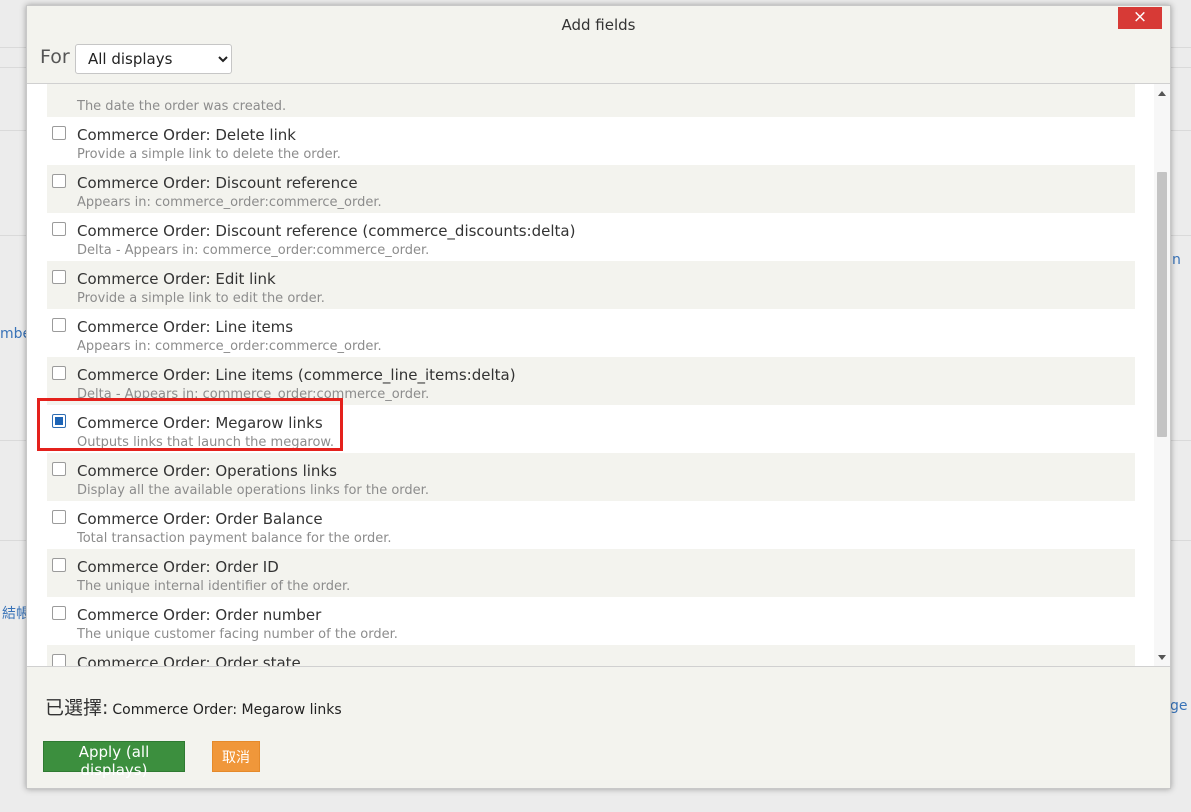  I want to click on cancel-button: 取消, so click(236, 756).